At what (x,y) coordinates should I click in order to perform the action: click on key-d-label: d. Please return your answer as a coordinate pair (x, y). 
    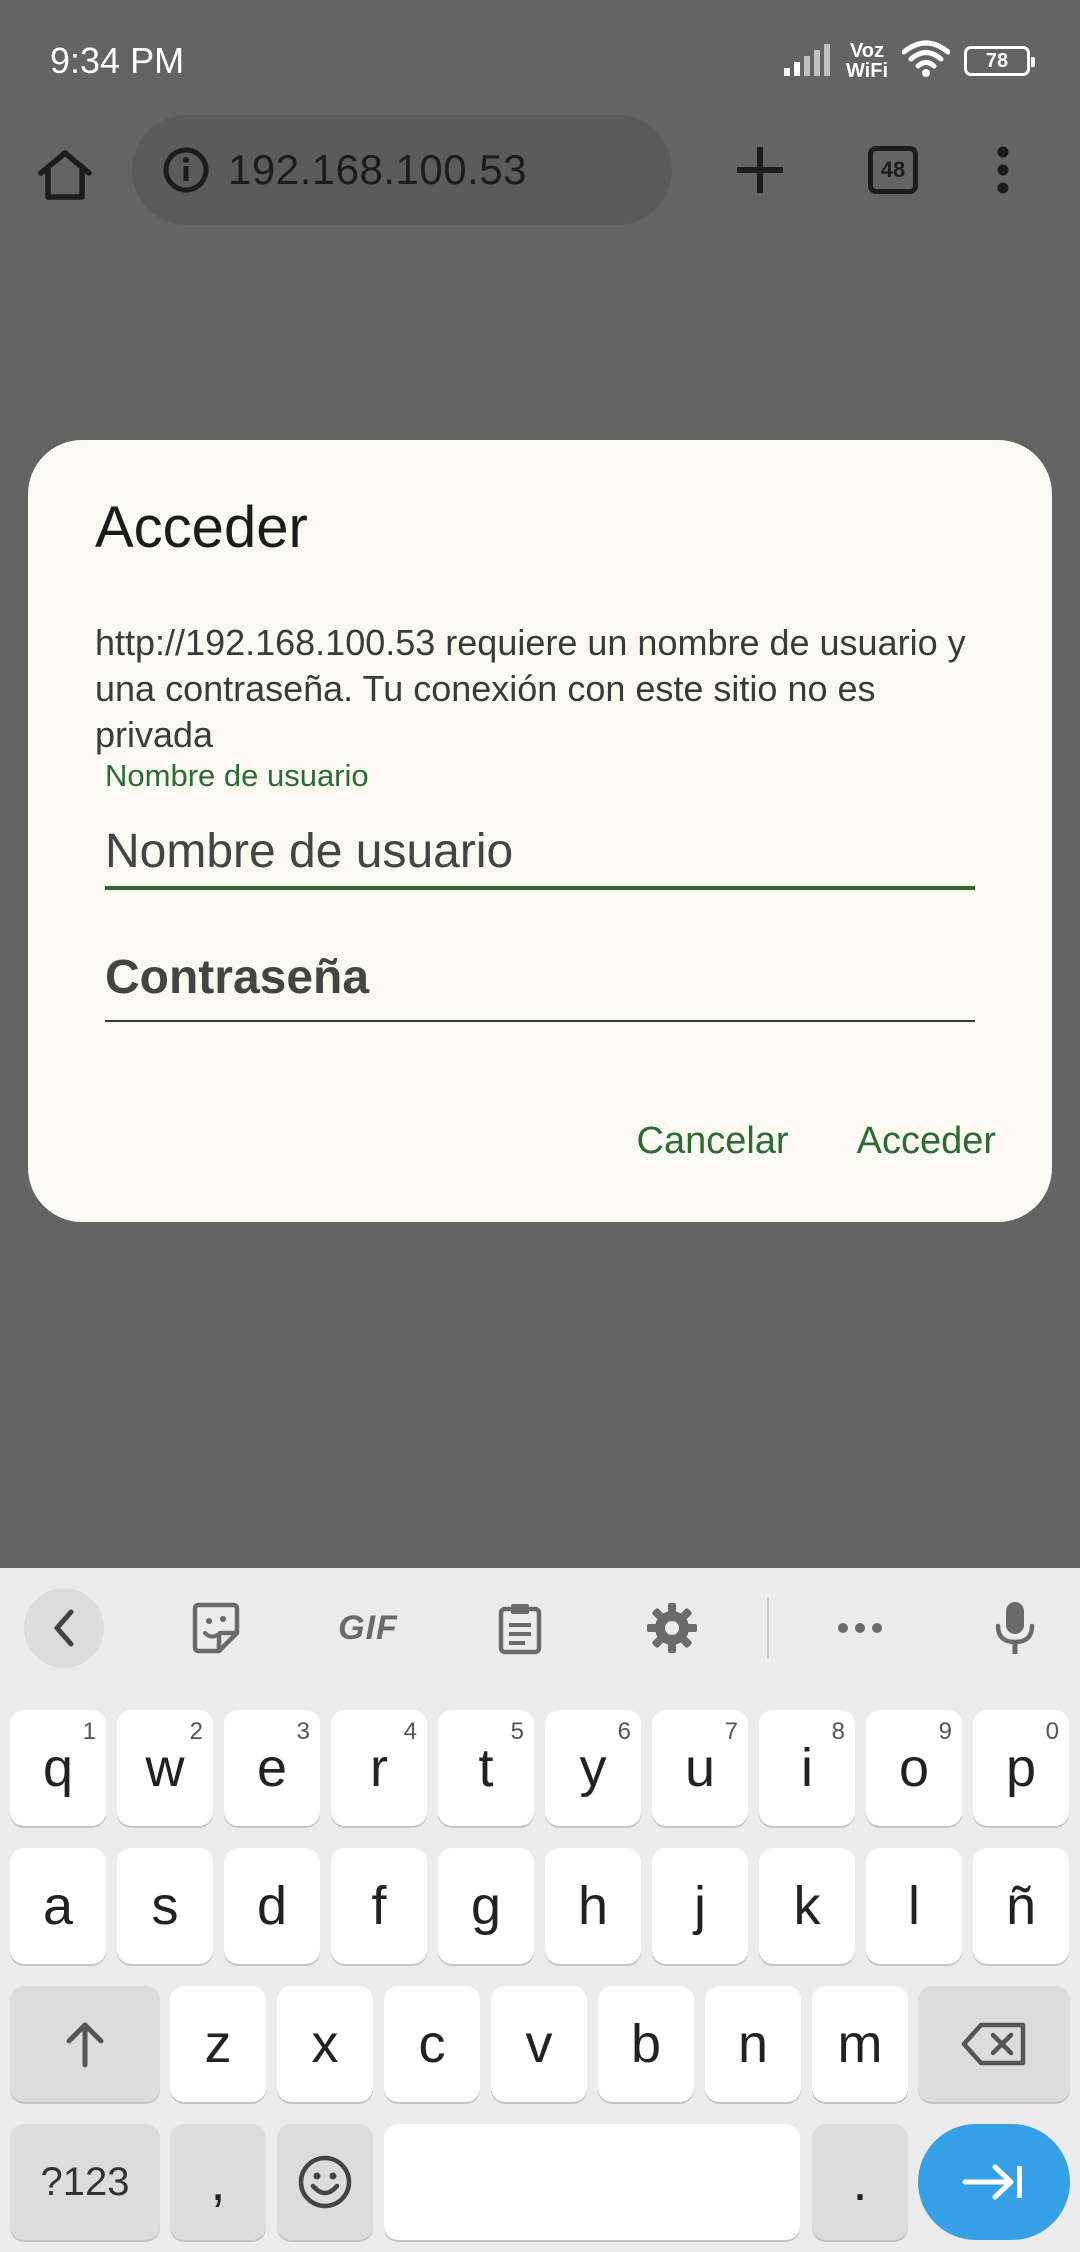
    Looking at the image, I should click on (272, 1906).